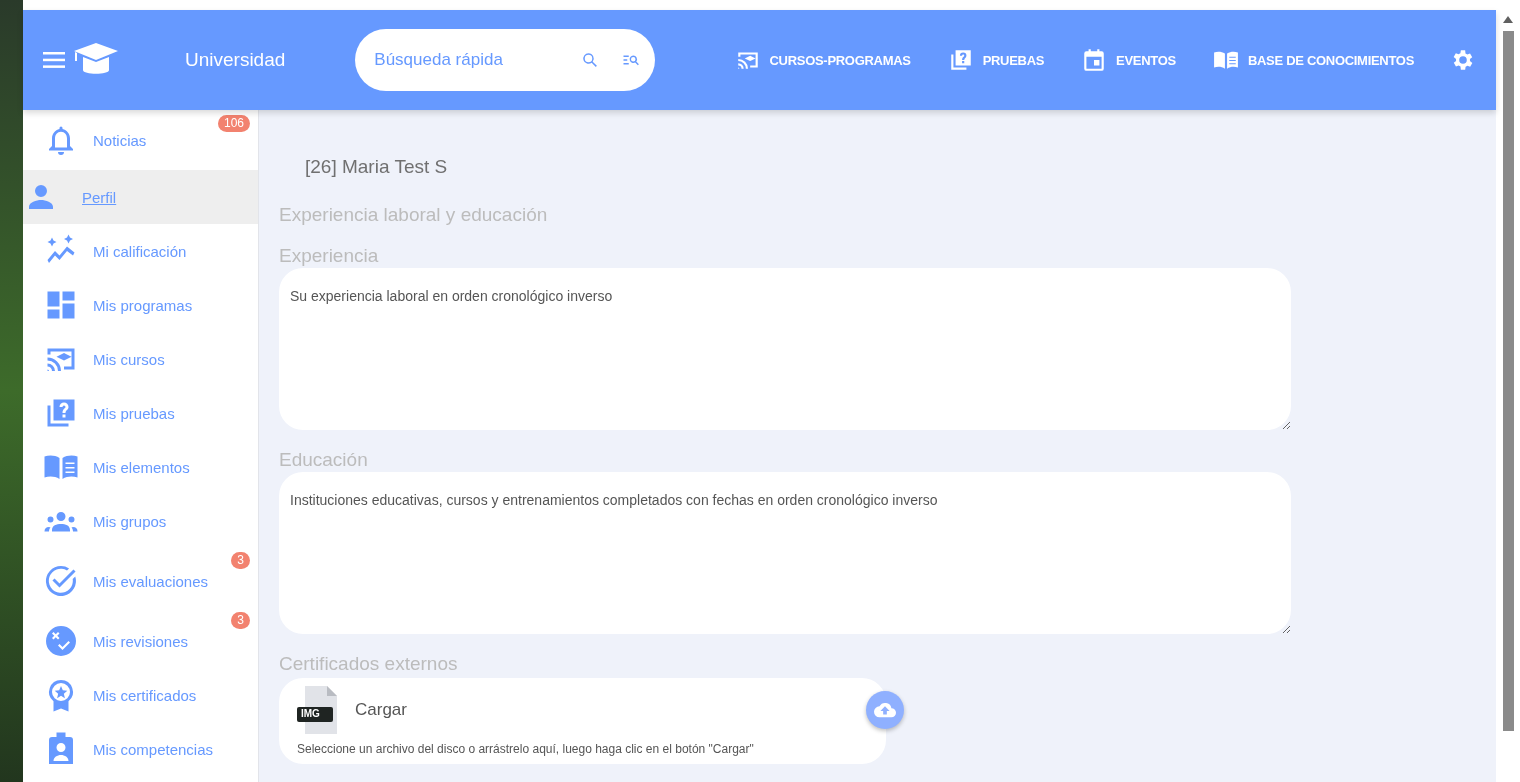 The width and height of the screenshot is (1520, 782). I want to click on sidebar-item: Noticias 106, so click(140, 140).